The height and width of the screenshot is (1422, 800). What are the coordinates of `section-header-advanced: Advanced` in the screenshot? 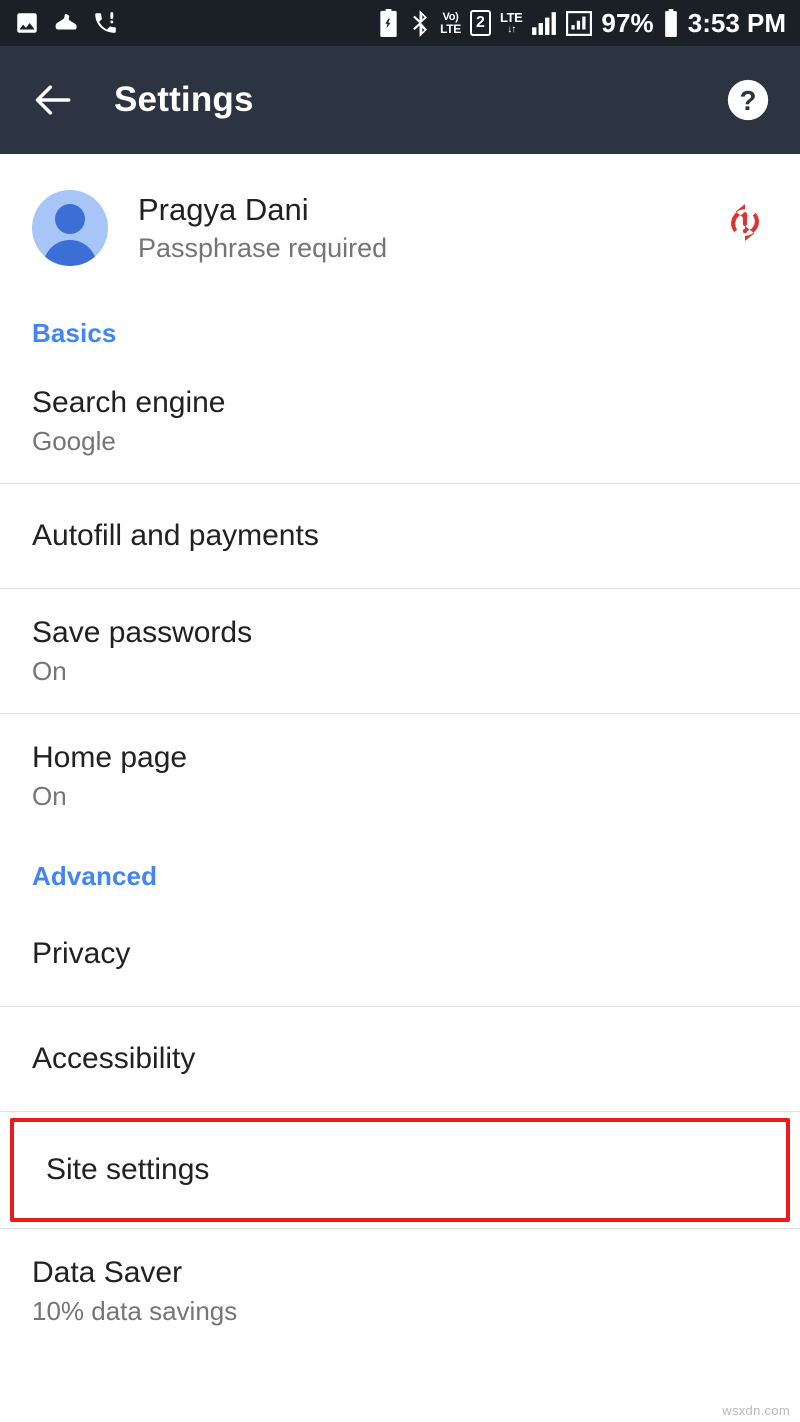 It's located at (95, 875).